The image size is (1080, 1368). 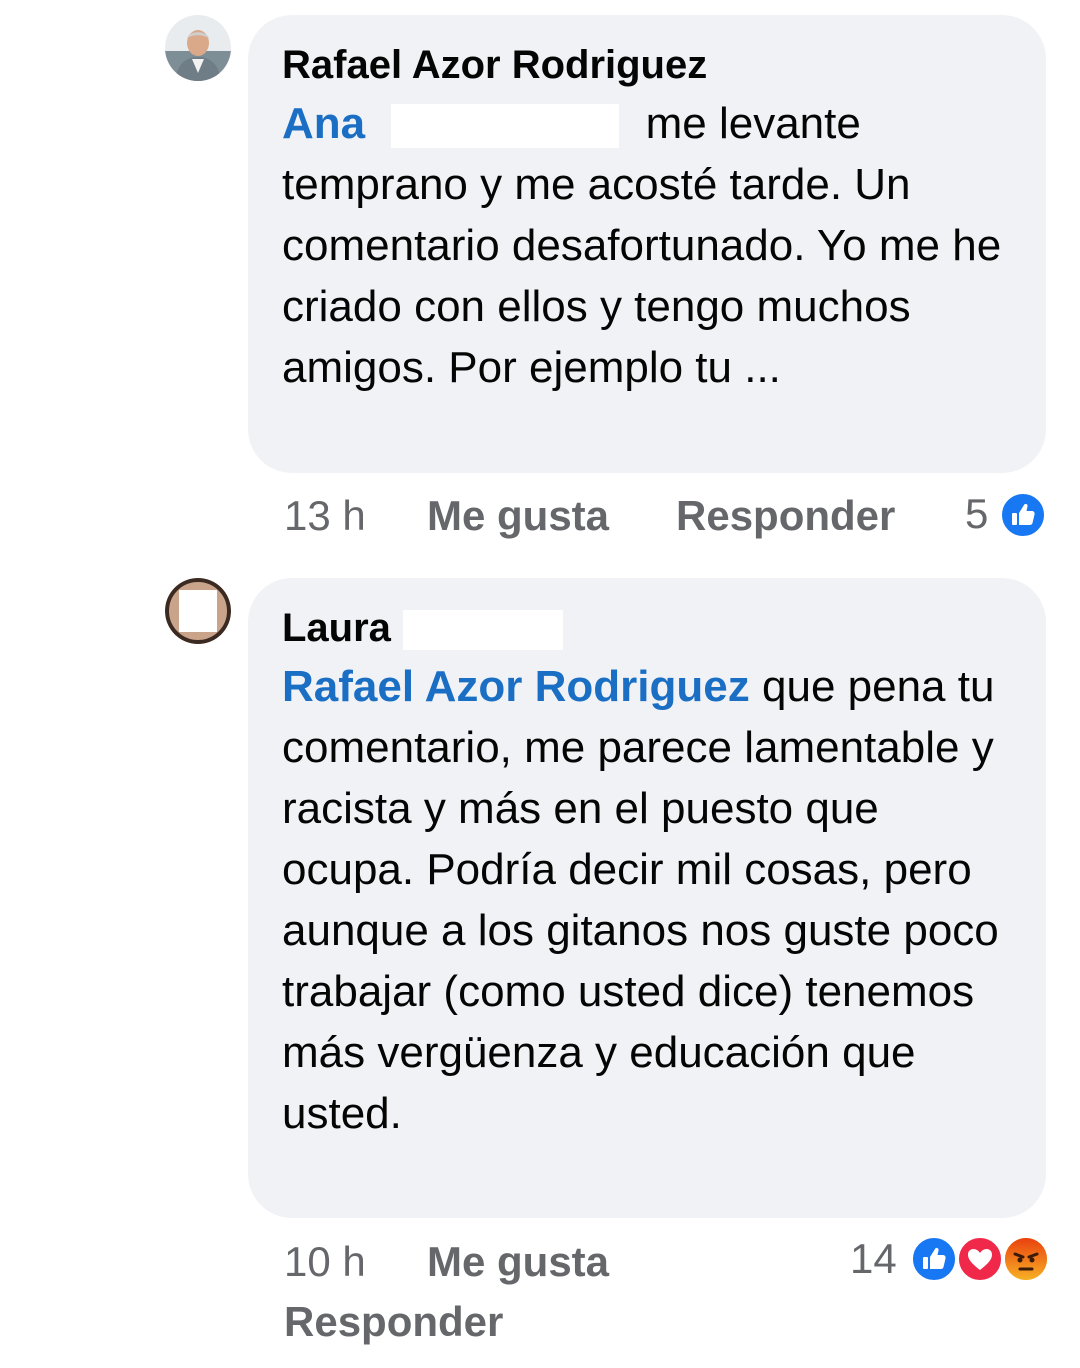 I want to click on comment-author: Laura, so click(x=336, y=628).